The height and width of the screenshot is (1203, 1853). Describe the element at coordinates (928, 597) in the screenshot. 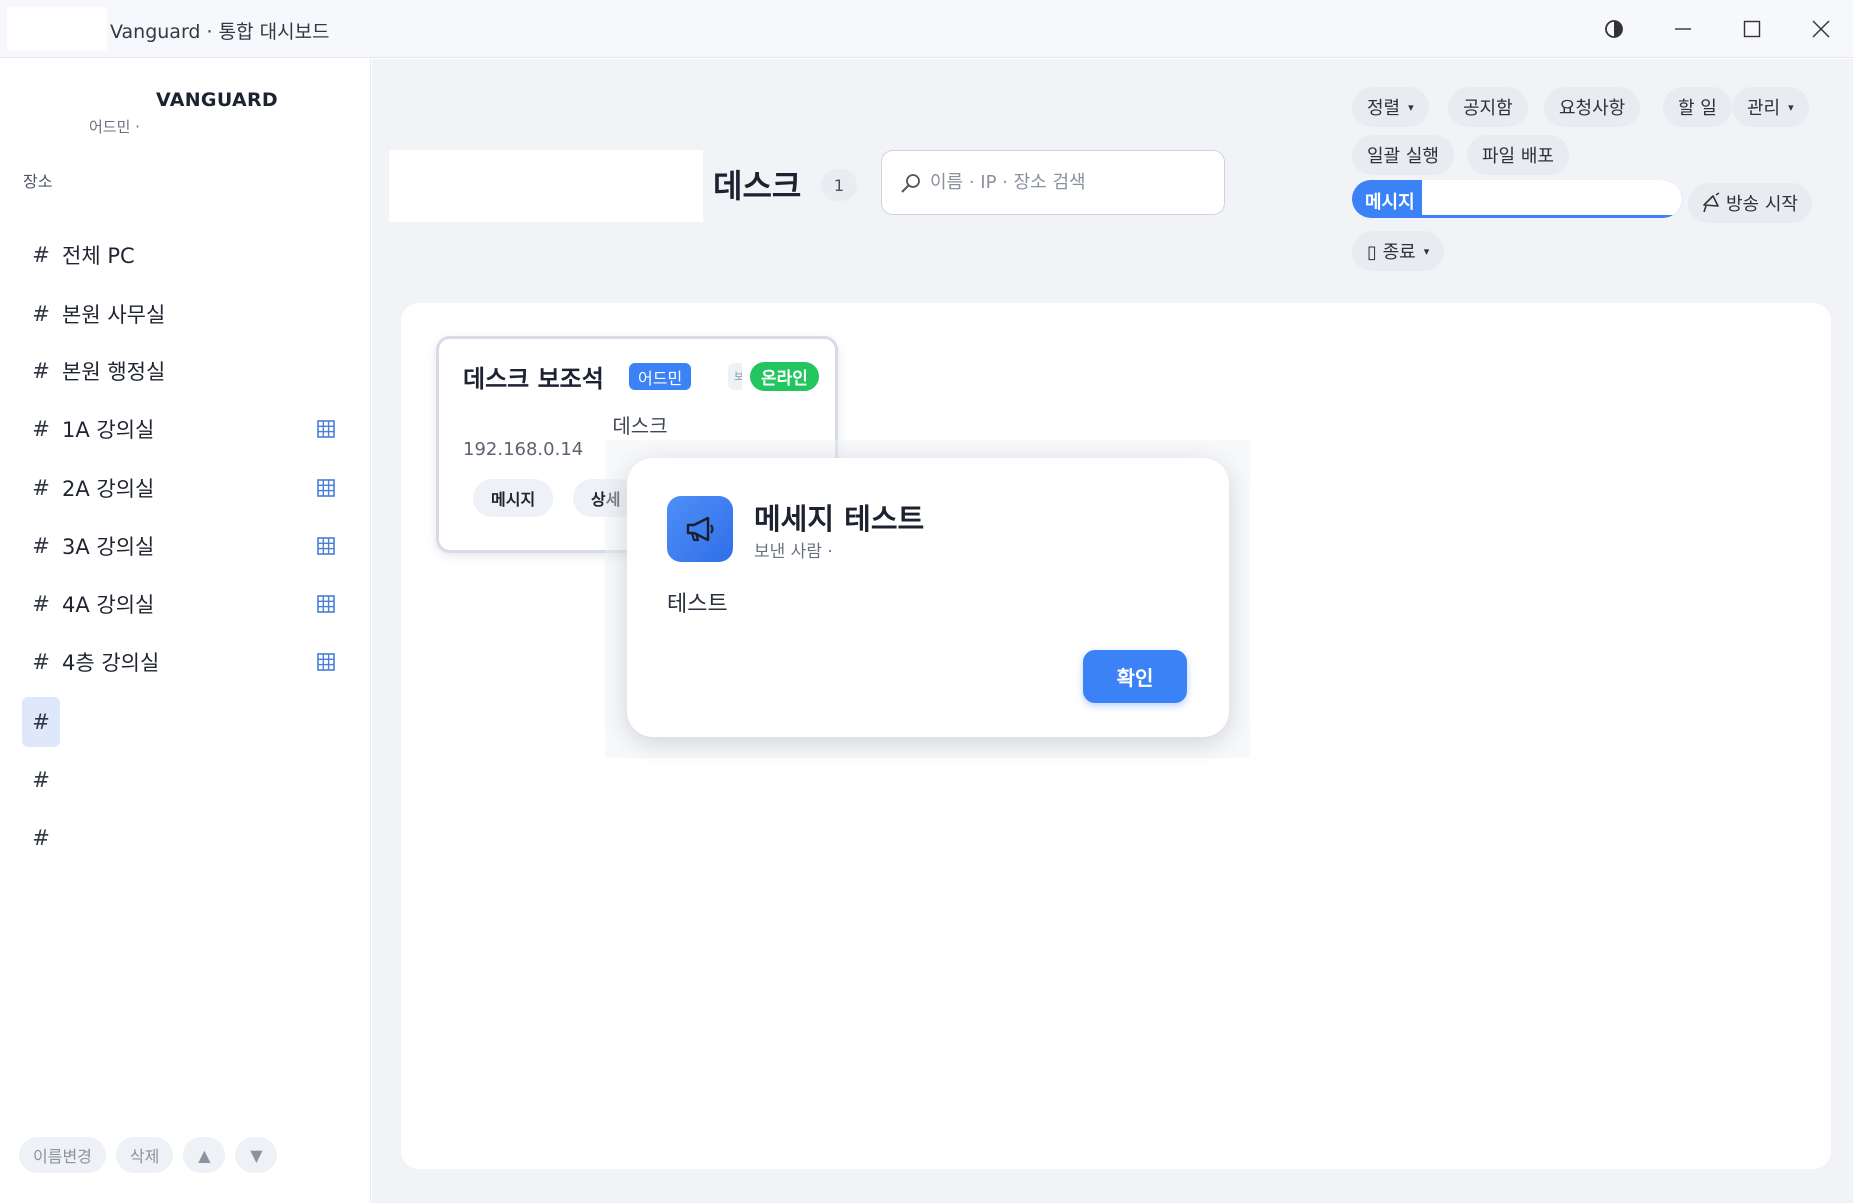

I see `message-dialog: 메세지 테스트 보낸 사람 · 테스트 확인` at that location.